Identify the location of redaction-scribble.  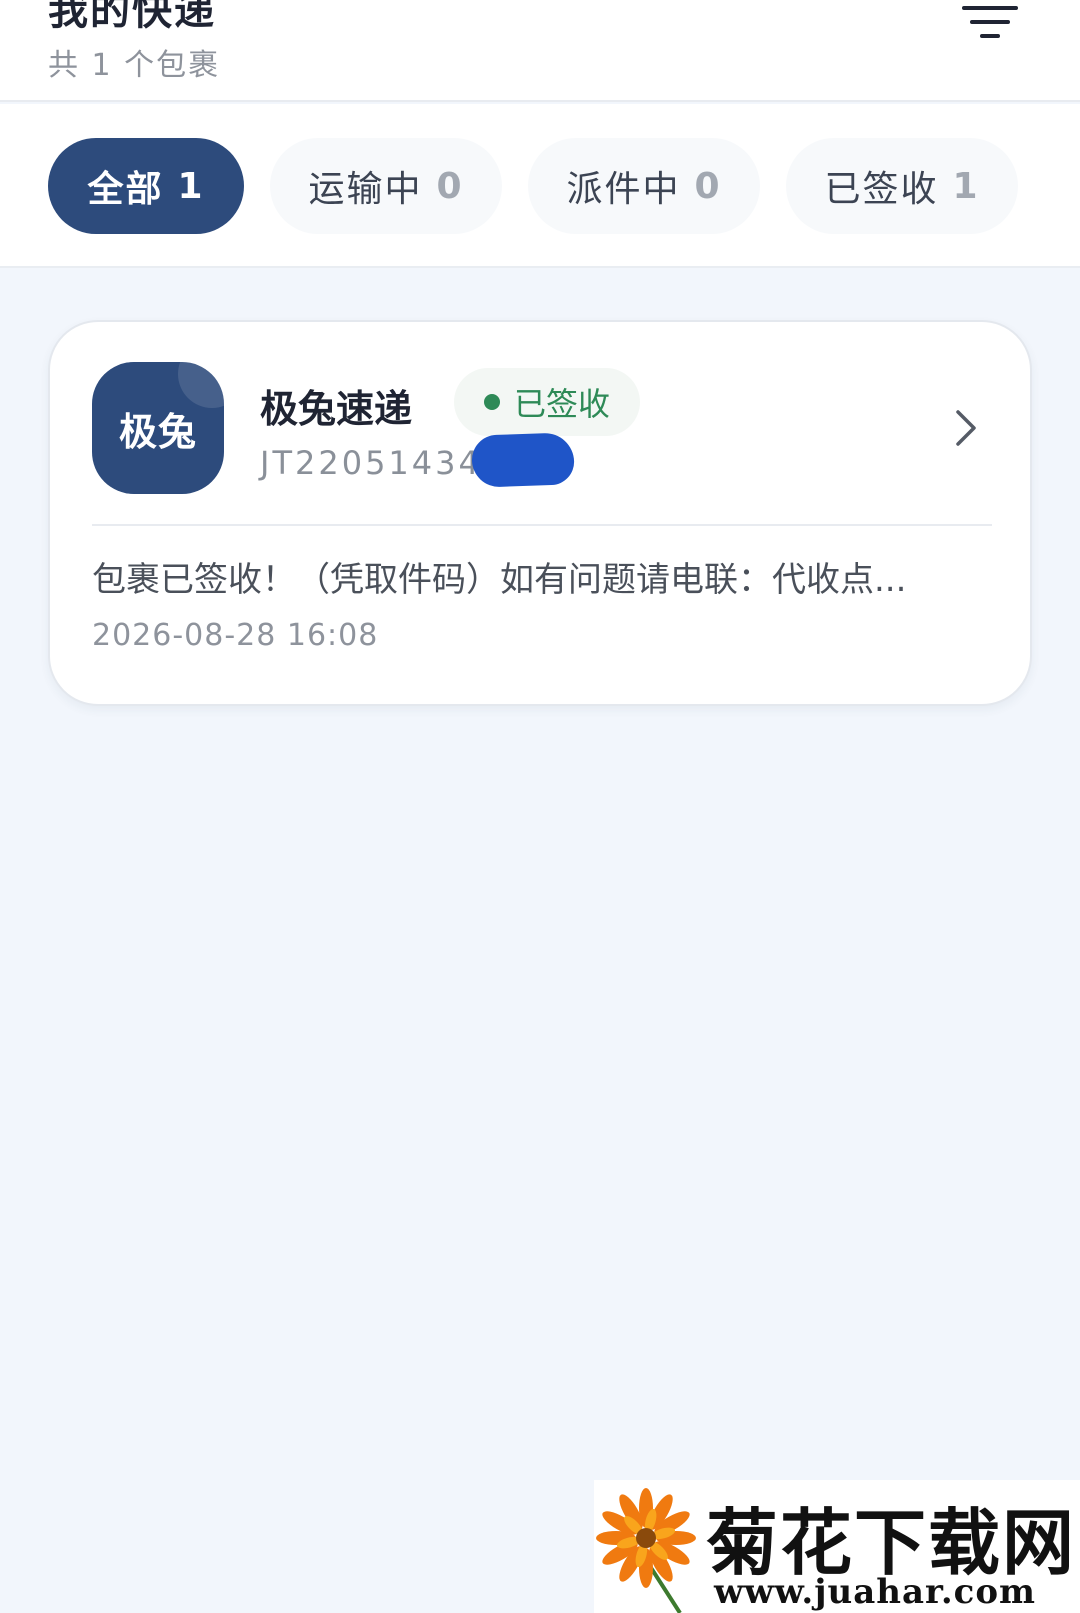
(523, 460).